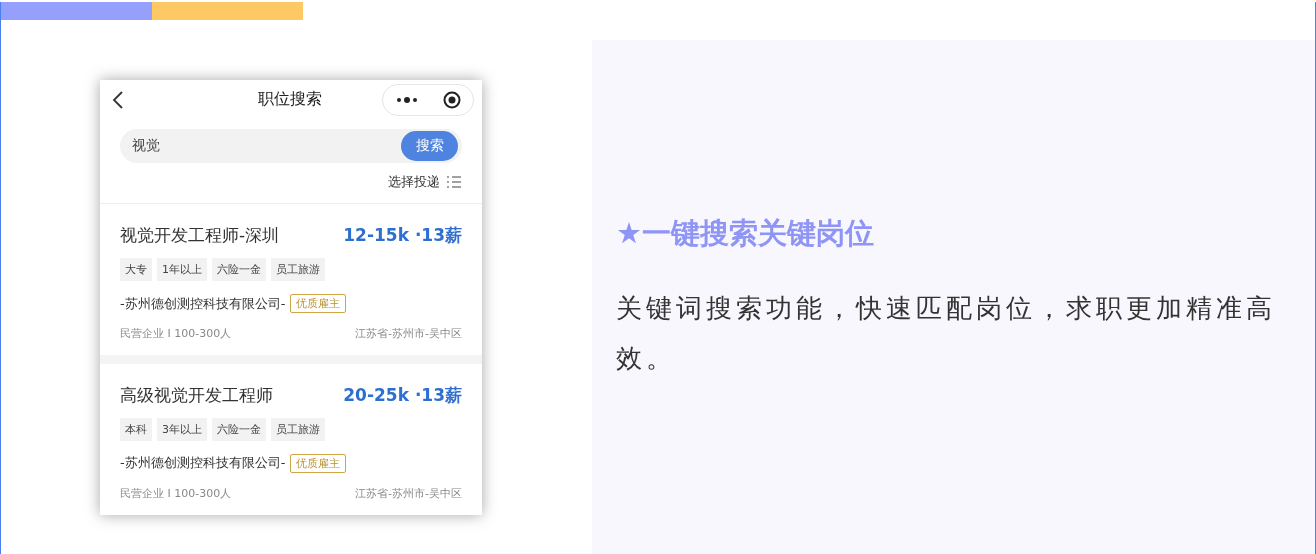  What do you see at coordinates (402, 236) in the screenshot?
I see `salary: 12-15k ·13薪` at bounding box center [402, 236].